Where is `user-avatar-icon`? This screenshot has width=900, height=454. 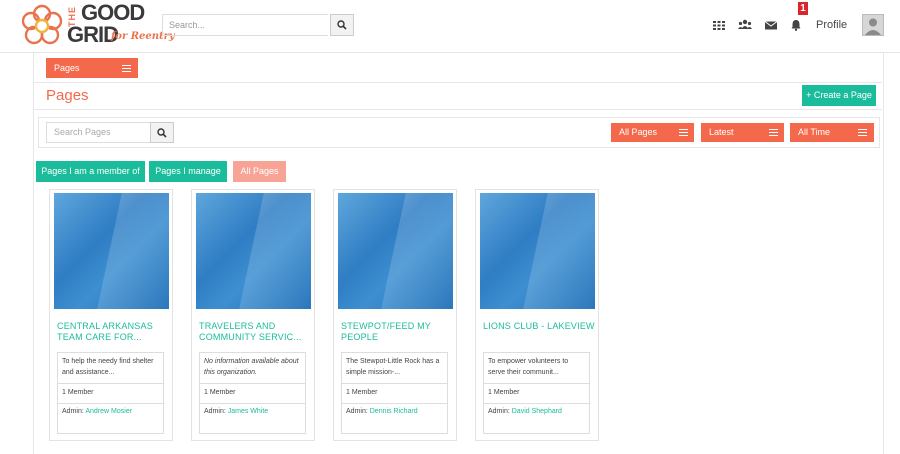 user-avatar-icon is located at coordinates (873, 25).